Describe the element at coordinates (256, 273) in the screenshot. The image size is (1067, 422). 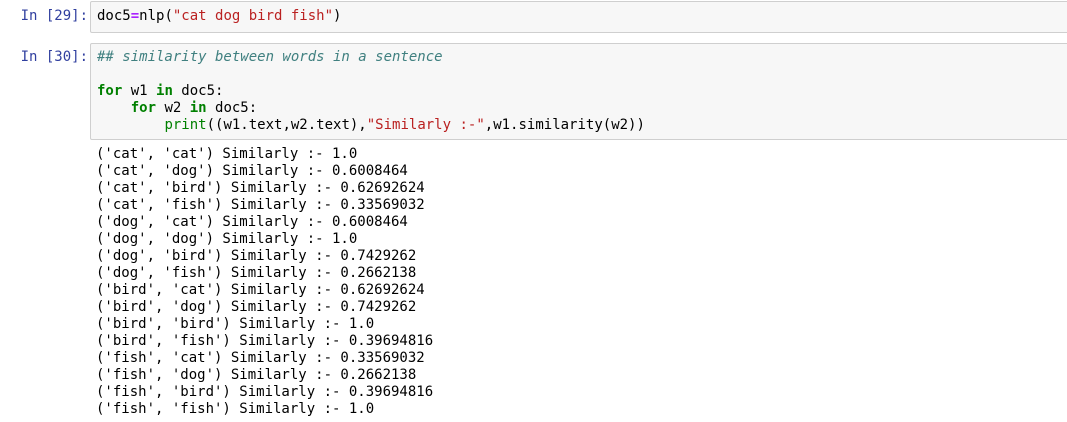
I see `output-line: ('dog', 'fish') Similarly :- 0.2662138` at that location.